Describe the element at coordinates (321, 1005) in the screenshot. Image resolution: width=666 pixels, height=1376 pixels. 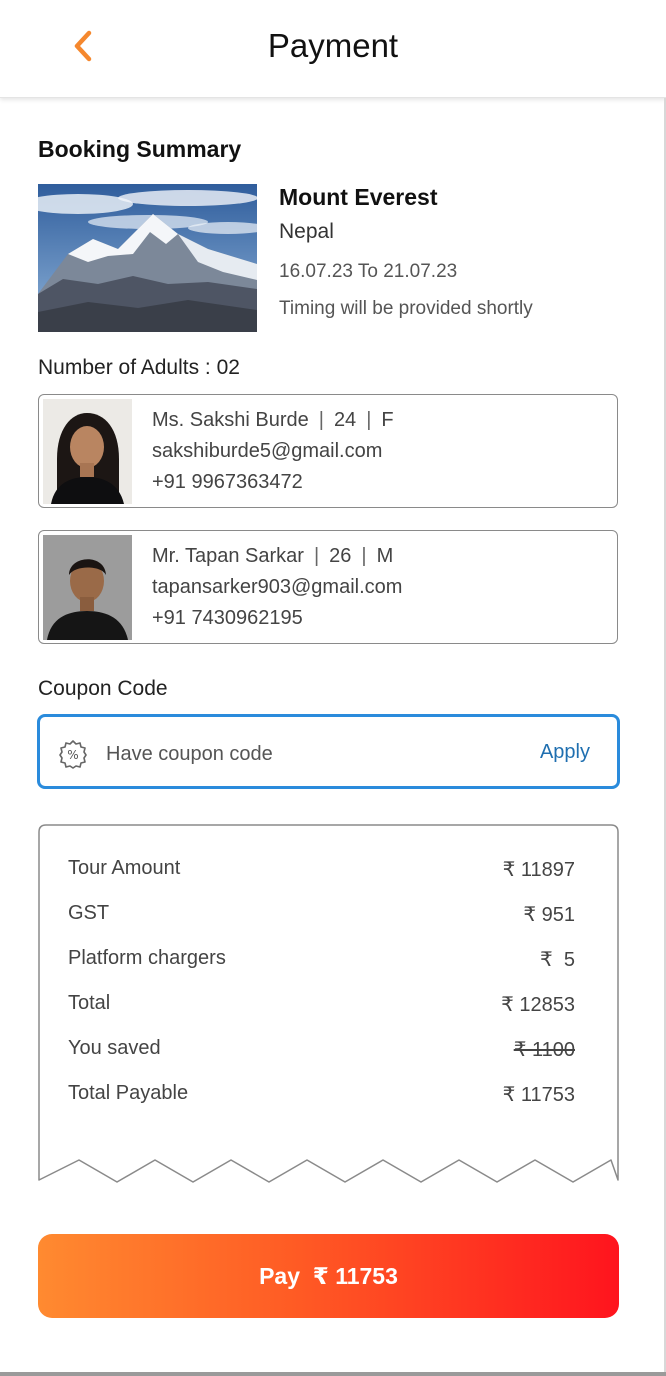
I see `bill-row-total: Total ₹ 12853` at that location.